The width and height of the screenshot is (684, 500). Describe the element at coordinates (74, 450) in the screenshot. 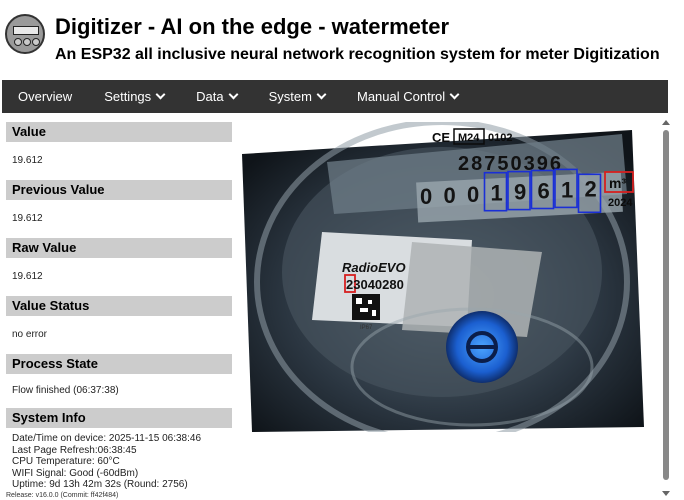

I see `system-info-last-refresh: Last Page Refresh:06:38:45` at that location.